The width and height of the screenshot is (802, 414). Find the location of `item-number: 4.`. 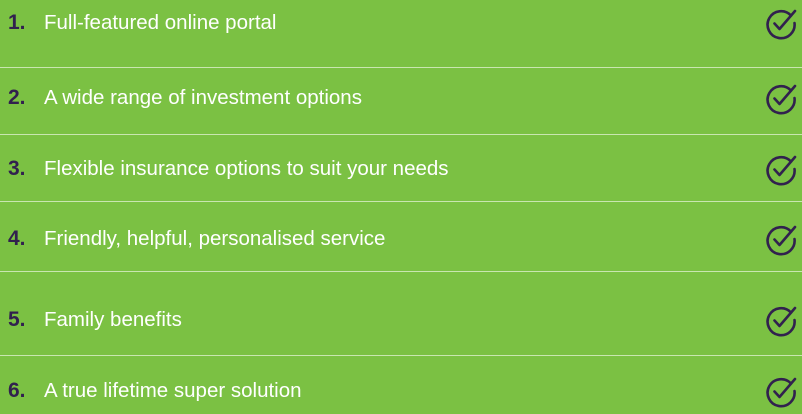

item-number: 4. is located at coordinates (17, 238).